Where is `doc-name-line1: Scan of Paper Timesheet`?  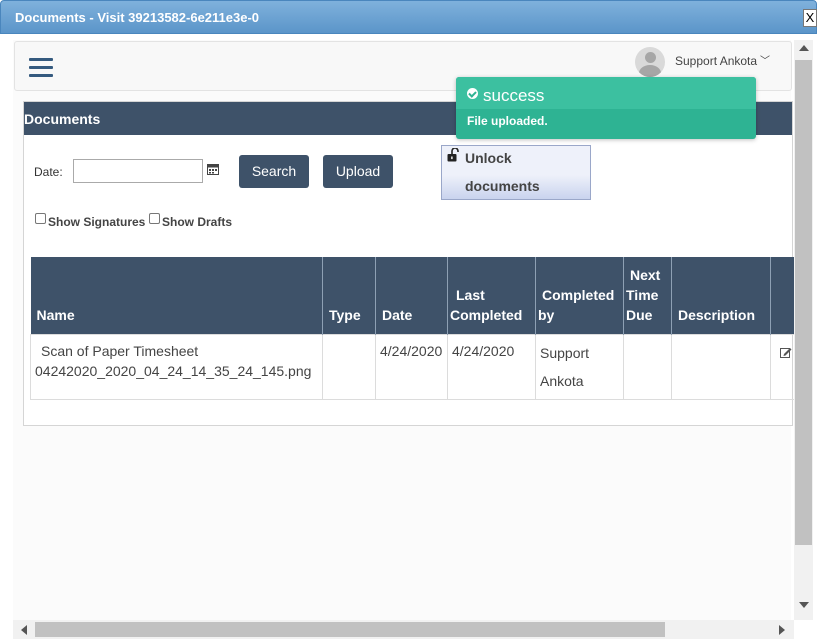
doc-name-line1: Scan of Paper Timesheet is located at coordinates (120, 350).